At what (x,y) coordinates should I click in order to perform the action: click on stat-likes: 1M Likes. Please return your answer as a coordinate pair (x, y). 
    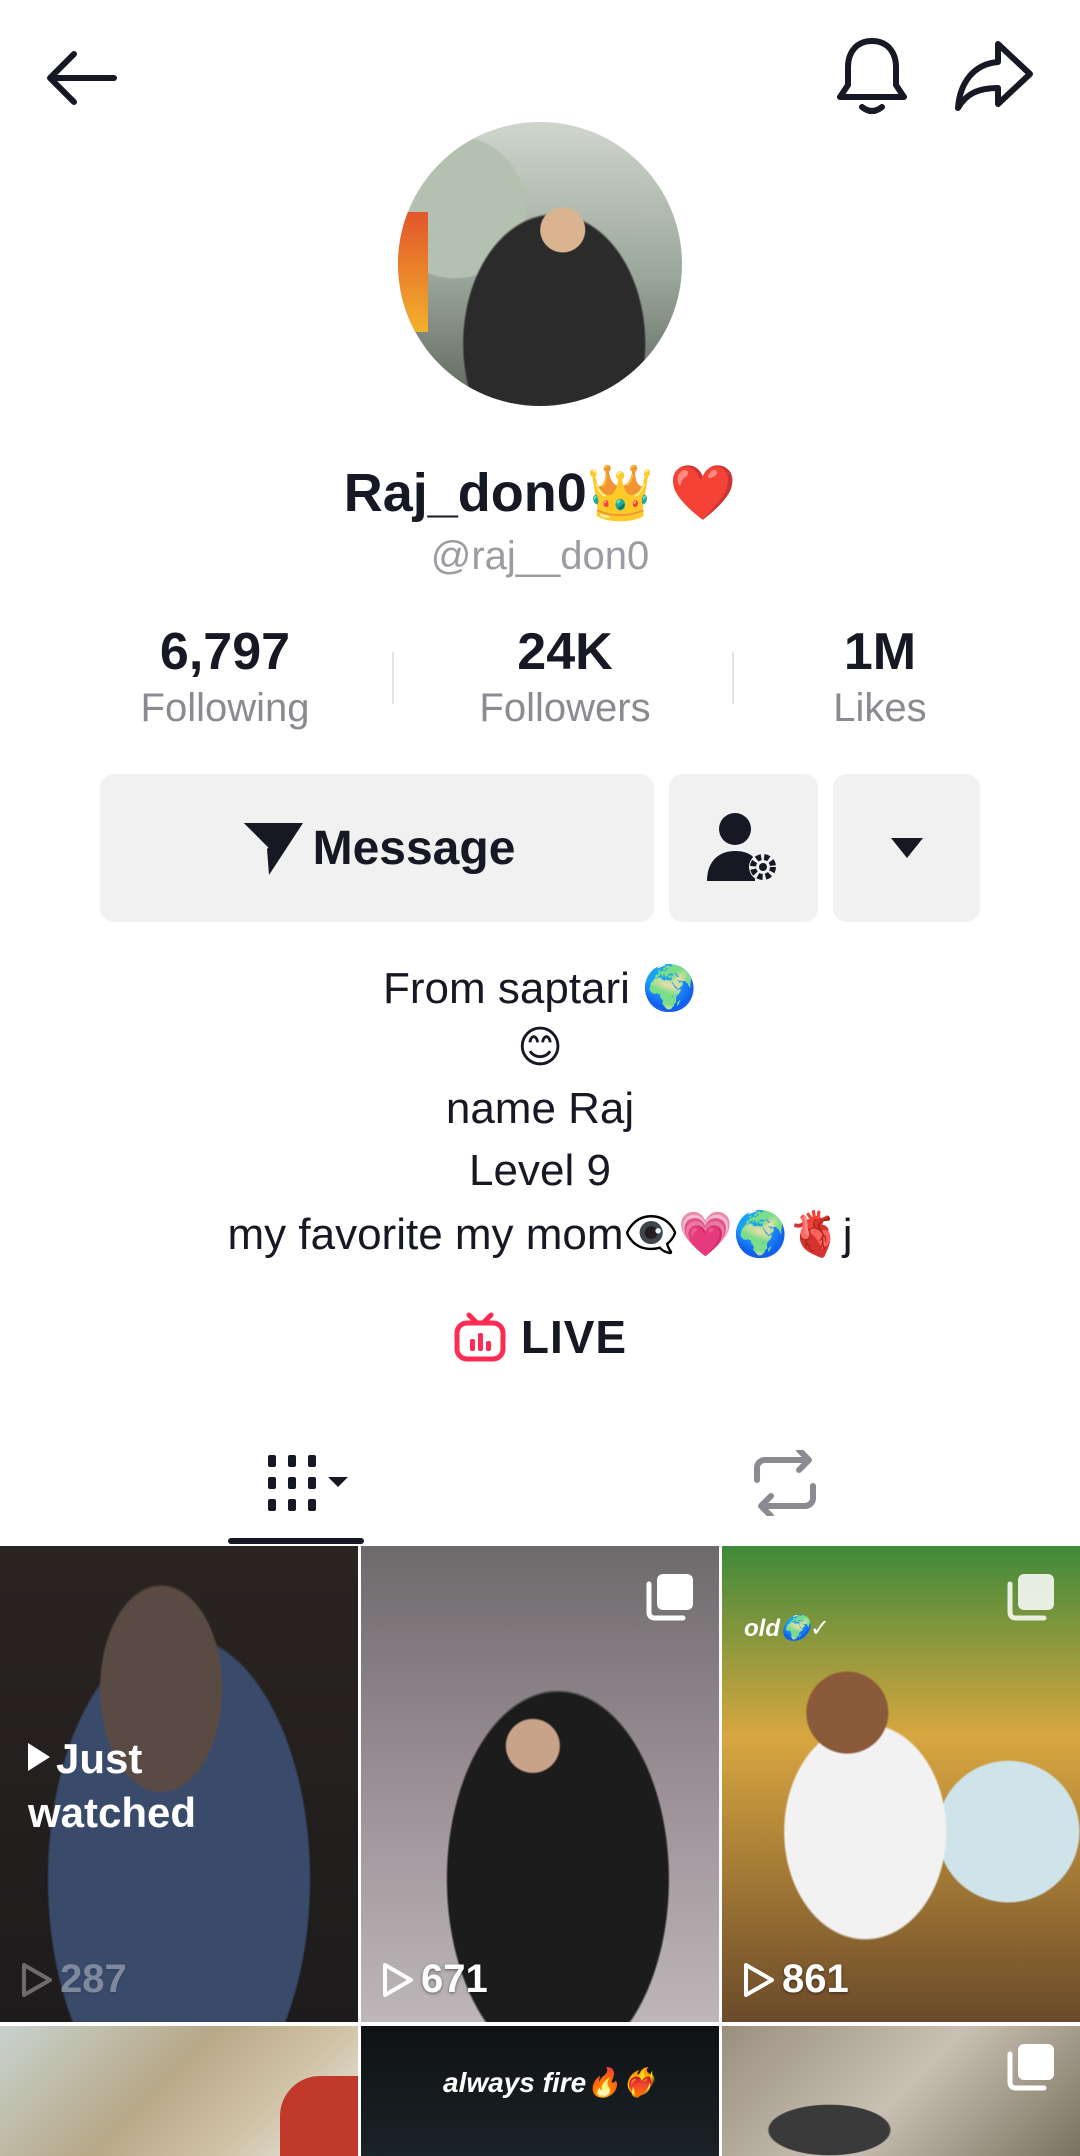
    Looking at the image, I should click on (880, 676).